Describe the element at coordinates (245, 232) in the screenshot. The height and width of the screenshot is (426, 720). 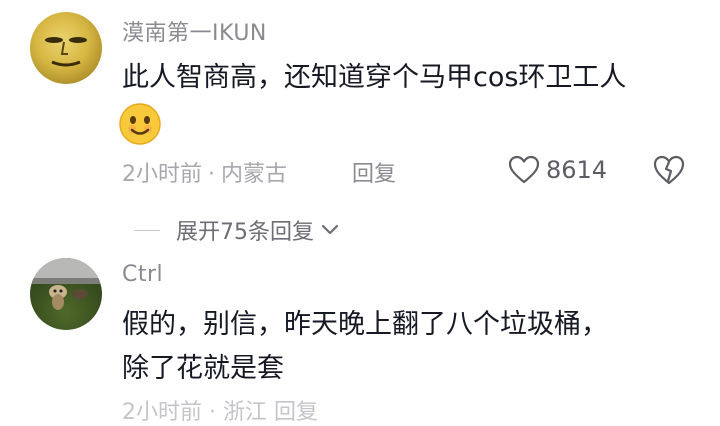
I see `expand-replies-label: 展开75条回复` at that location.